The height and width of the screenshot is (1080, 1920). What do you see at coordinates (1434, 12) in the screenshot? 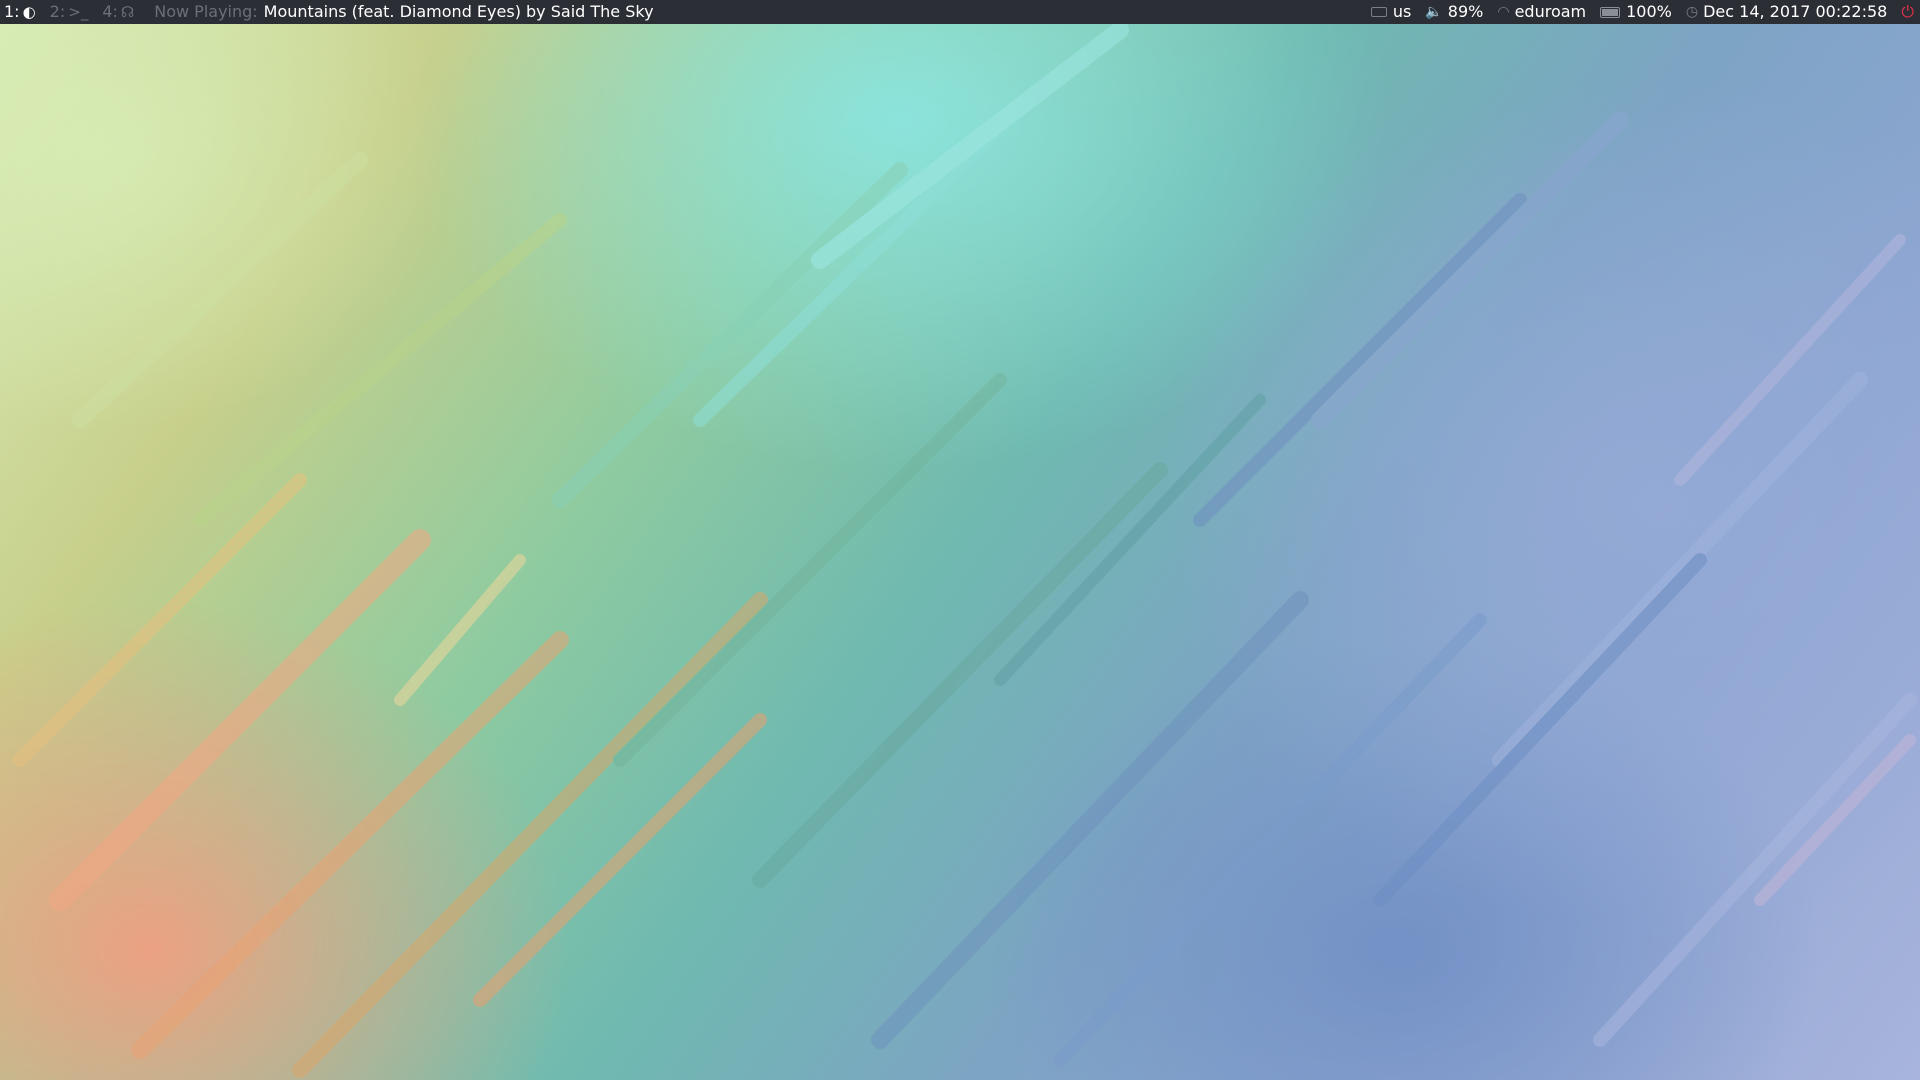
I see `volume-icon: 🔈` at bounding box center [1434, 12].